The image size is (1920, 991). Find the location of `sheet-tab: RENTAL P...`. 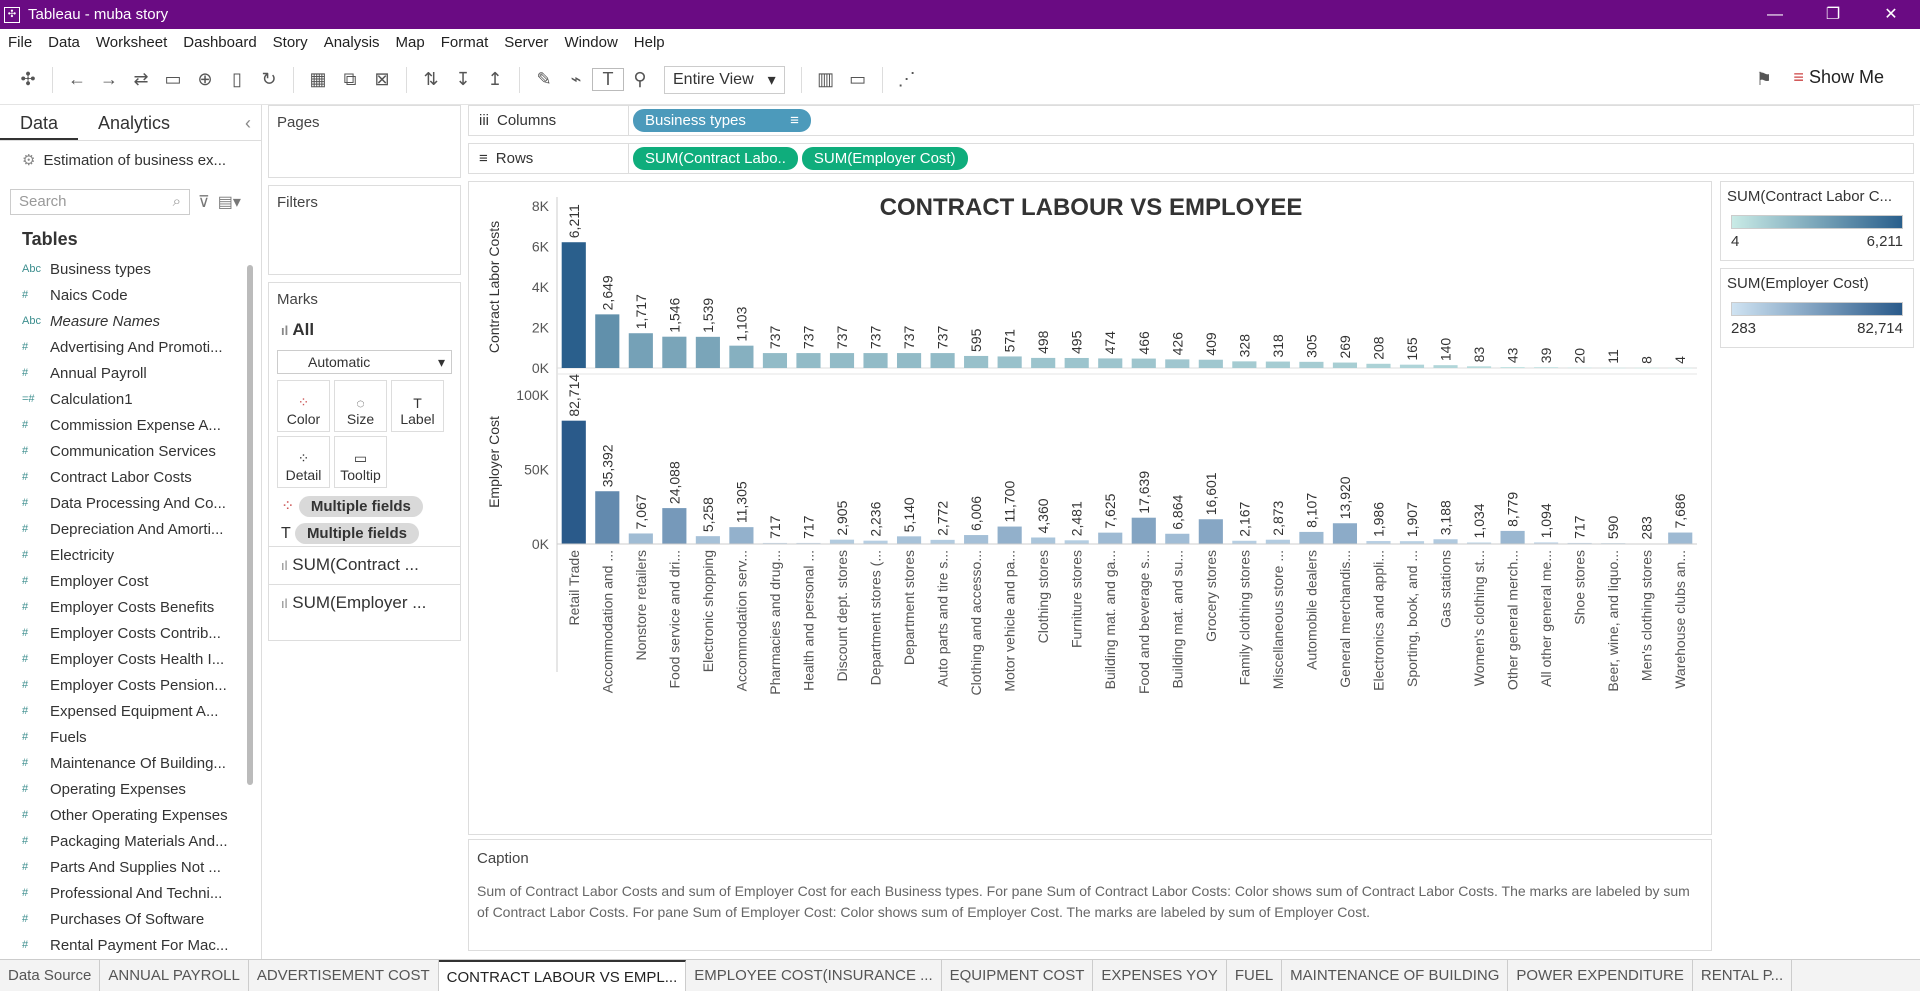

sheet-tab: RENTAL P... is located at coordinates (1743, 975).